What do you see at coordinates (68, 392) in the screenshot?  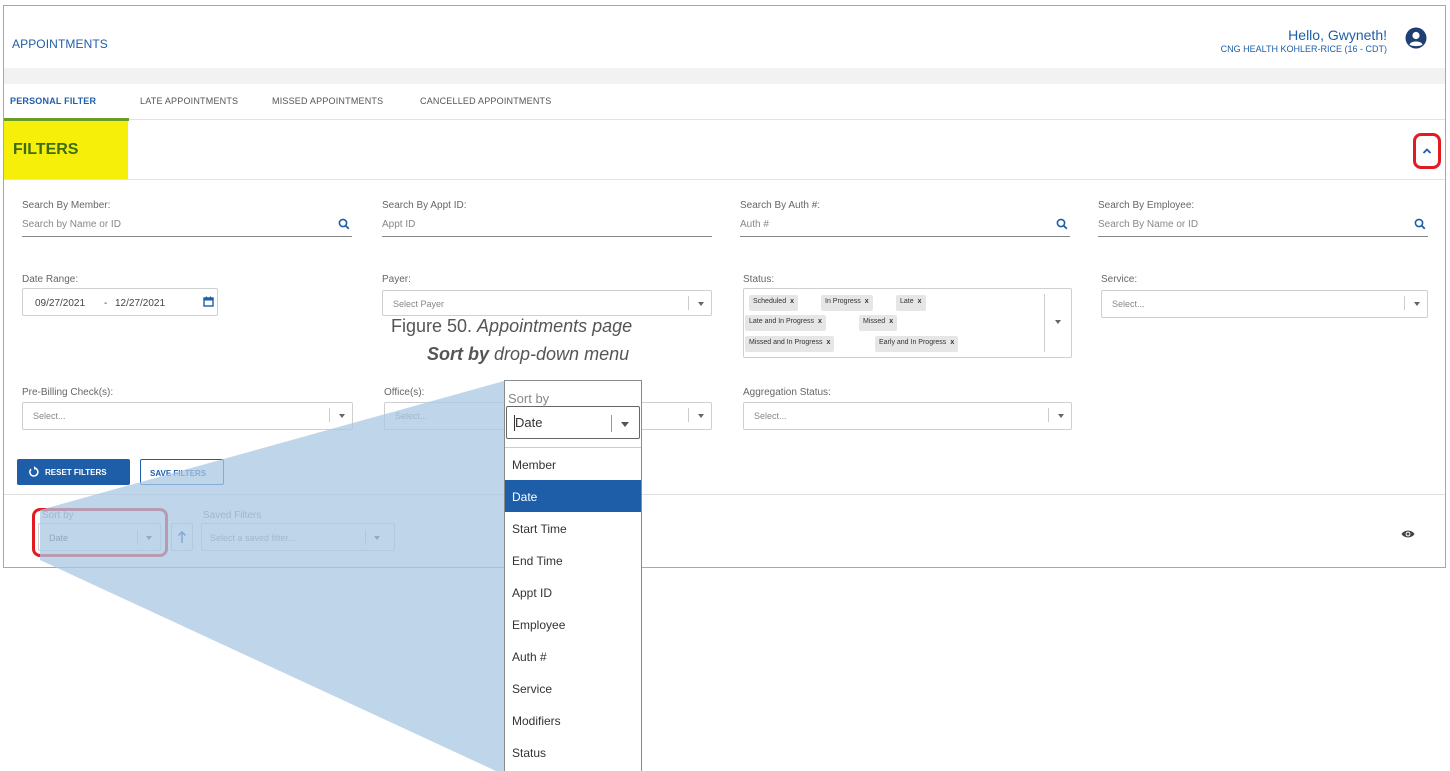 I see `pre-billing-label: Pre-Billing Check(s):` at bounding box center [68, 392].